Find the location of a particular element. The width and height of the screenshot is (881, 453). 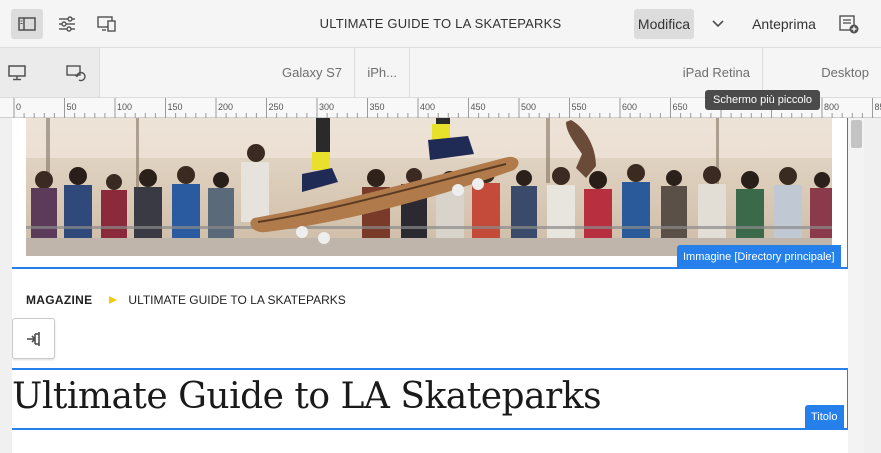

page-info-icon is located at coordinates (849, 24).